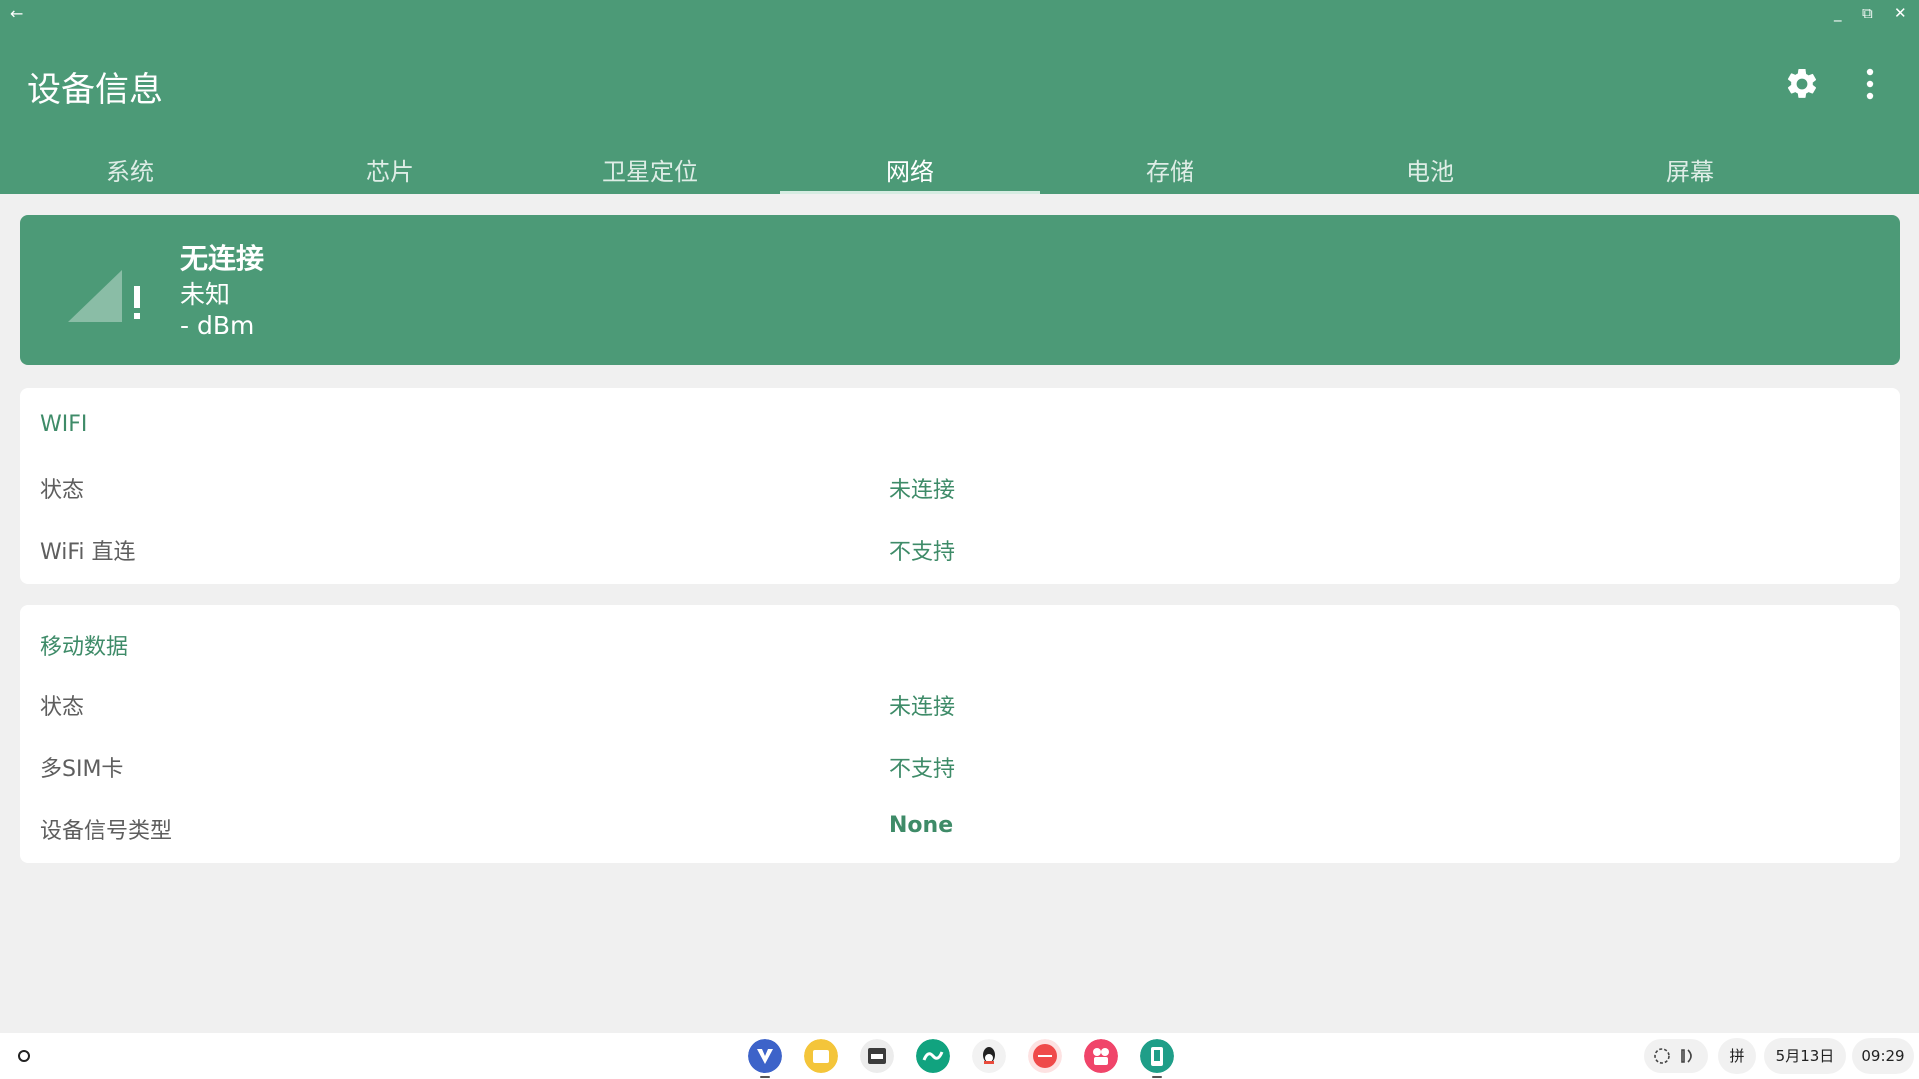 This screenshot has width=1919, height=1079. What do you see at coordinates (877, 1056) in the screenshot?
I see `mt-manager-icon` at bounding box center [877, 1056].